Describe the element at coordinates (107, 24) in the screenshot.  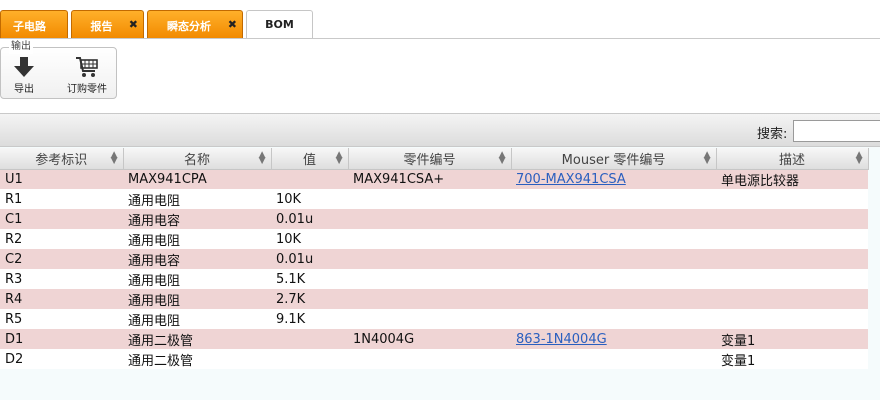
I see `tab-report: 报告 ✖` at that location.